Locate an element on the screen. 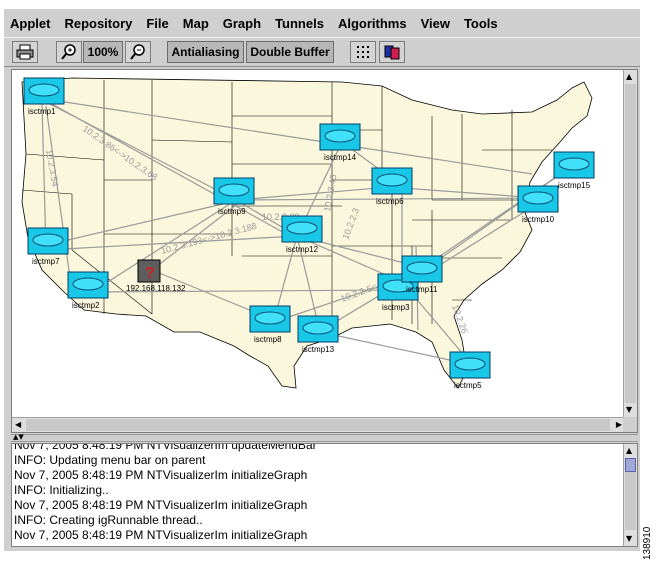 This screenshot has width=661, height=563. menu-file: File is located at coordinates (157, 23).